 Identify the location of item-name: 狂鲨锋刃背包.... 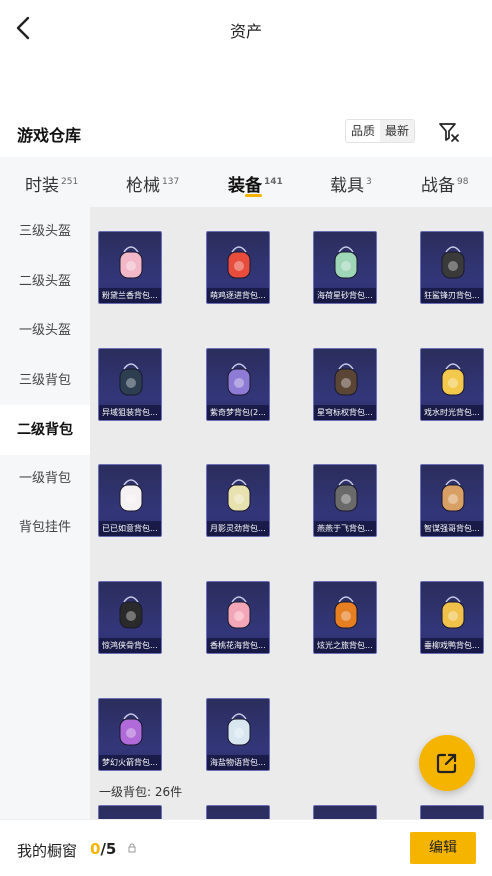
(452, 295).